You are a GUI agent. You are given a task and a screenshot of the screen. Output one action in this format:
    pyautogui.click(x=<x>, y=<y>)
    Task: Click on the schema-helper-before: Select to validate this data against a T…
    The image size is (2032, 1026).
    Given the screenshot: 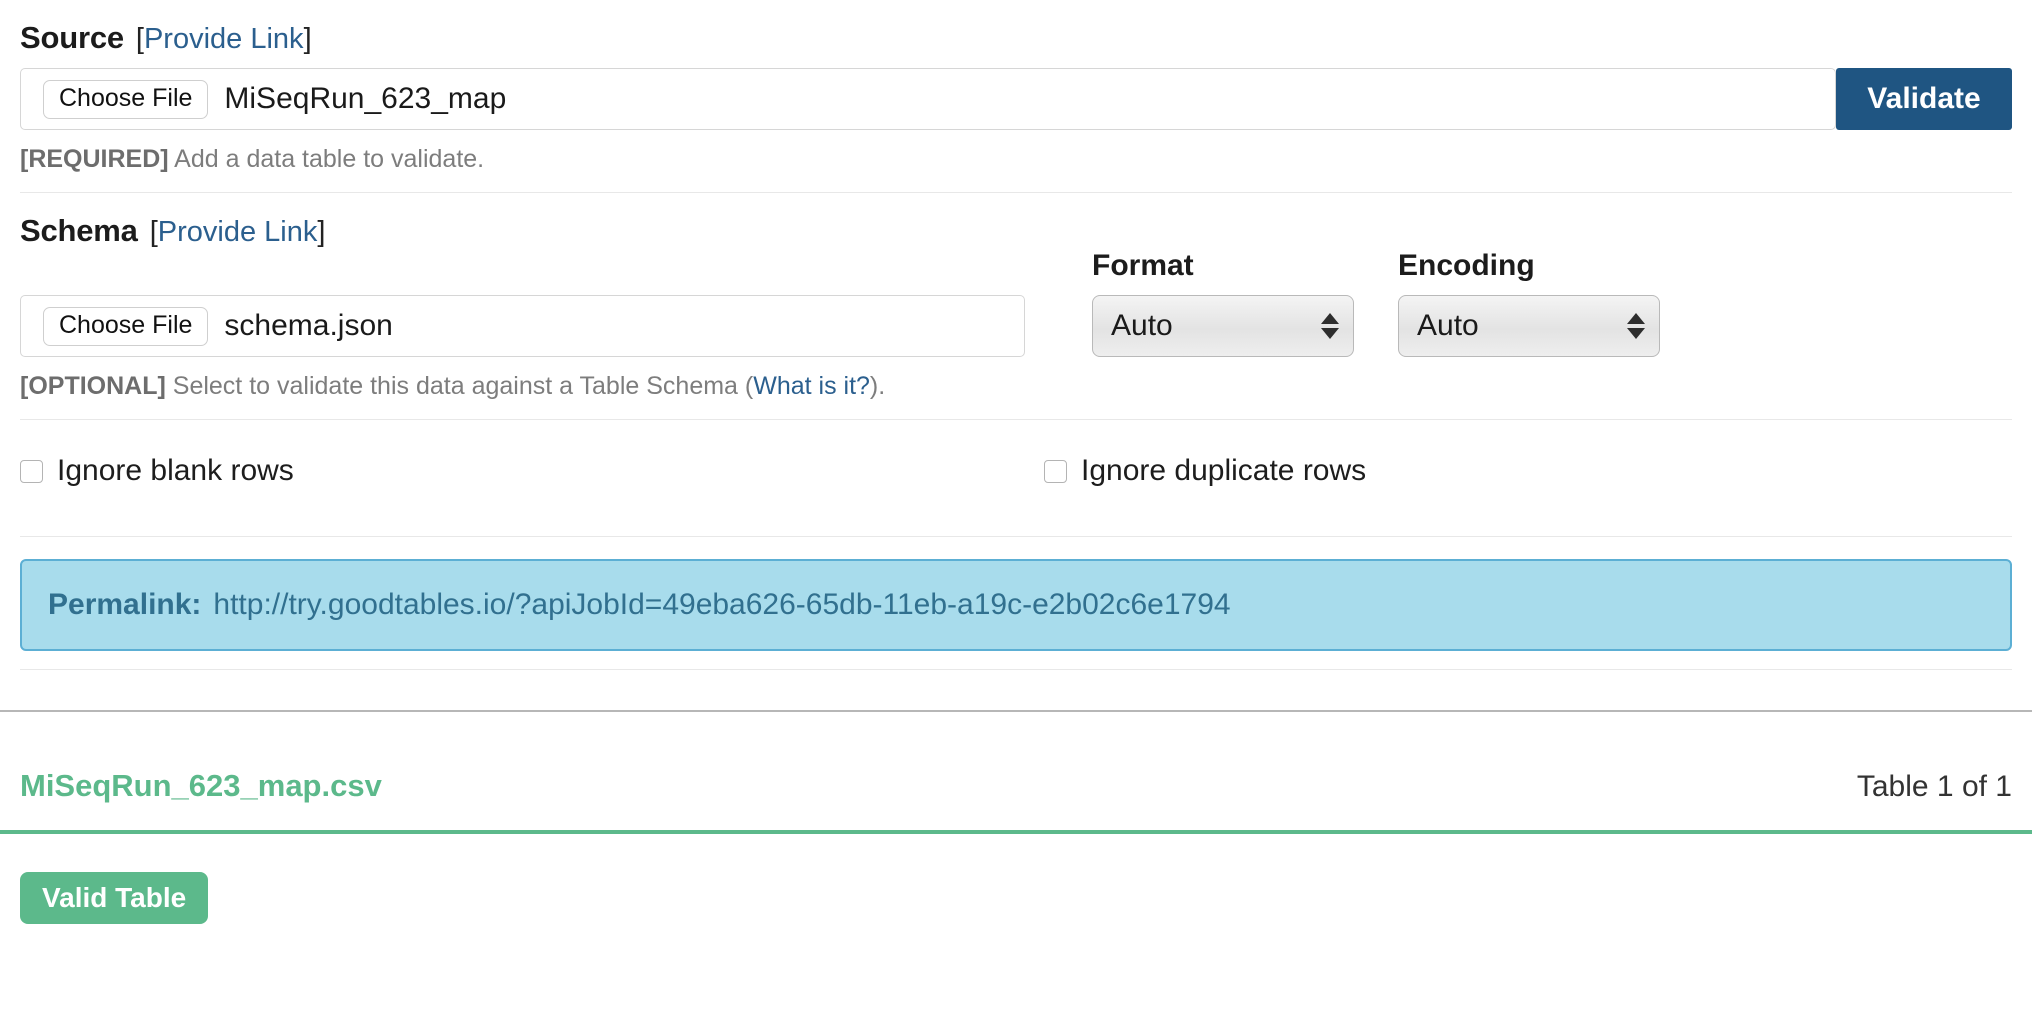 What is the action you would take?
    pyautogui.click(x=459, y=386)
    